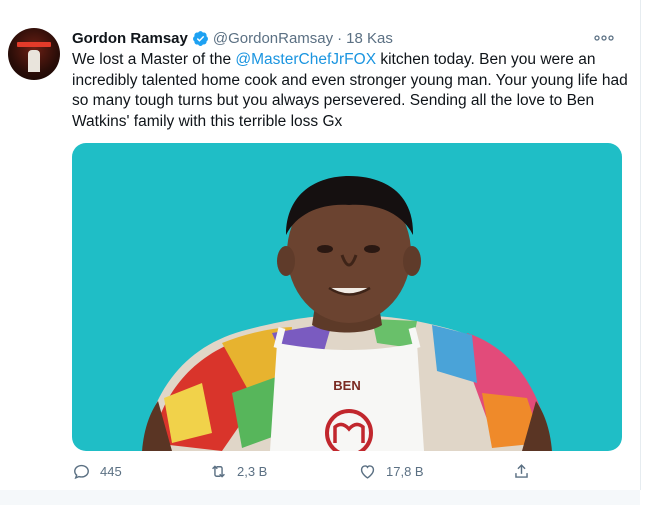  Describe the element at coordinates (369, 38) in the screenshot. I see `tweet-date: 18 Kas` at that location.